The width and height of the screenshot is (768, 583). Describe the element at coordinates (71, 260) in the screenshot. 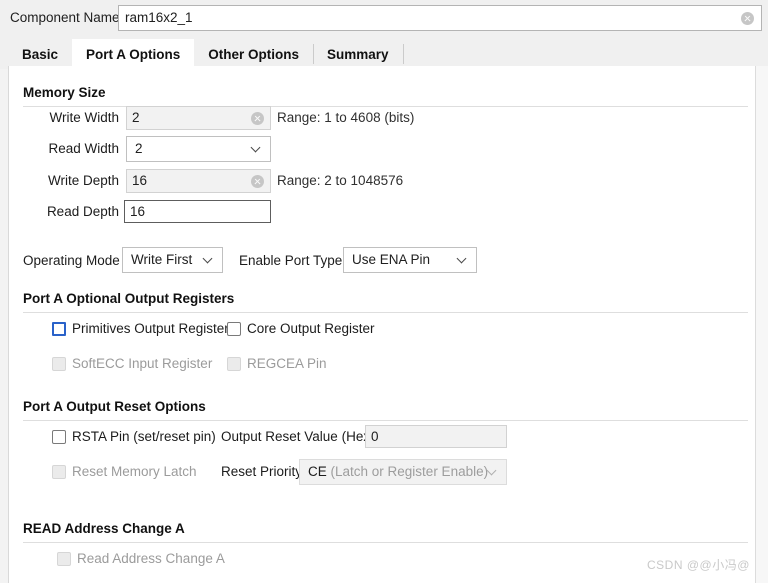

I see `operating-mode-label: Operating Mode` at that location.